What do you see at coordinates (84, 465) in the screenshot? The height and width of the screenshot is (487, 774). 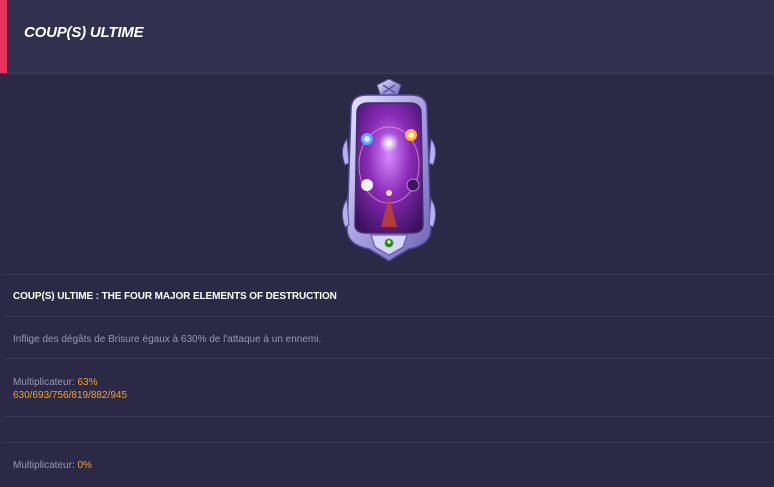 I see `multiplier-2-value: 0%` at bounding box center [84, 465].